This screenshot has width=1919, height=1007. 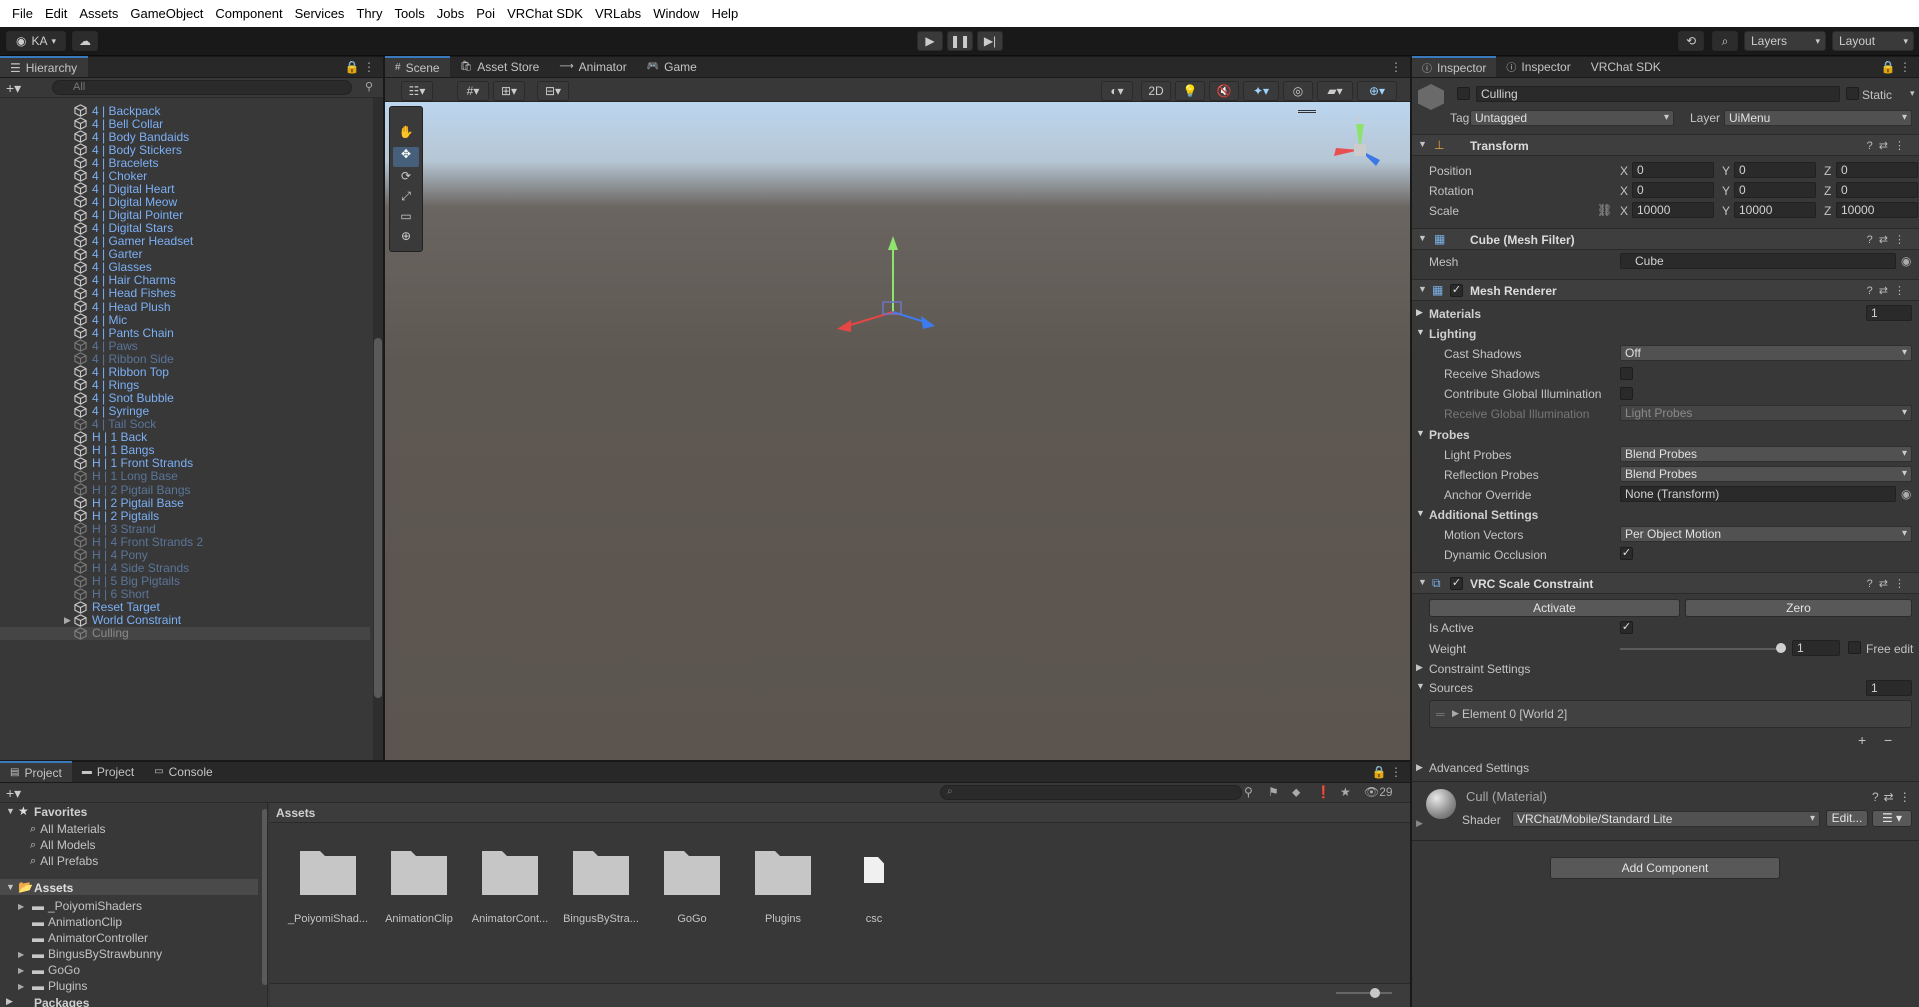 I want to click on layer-dropdown: UiMenu, so click(x=1818, y=118).